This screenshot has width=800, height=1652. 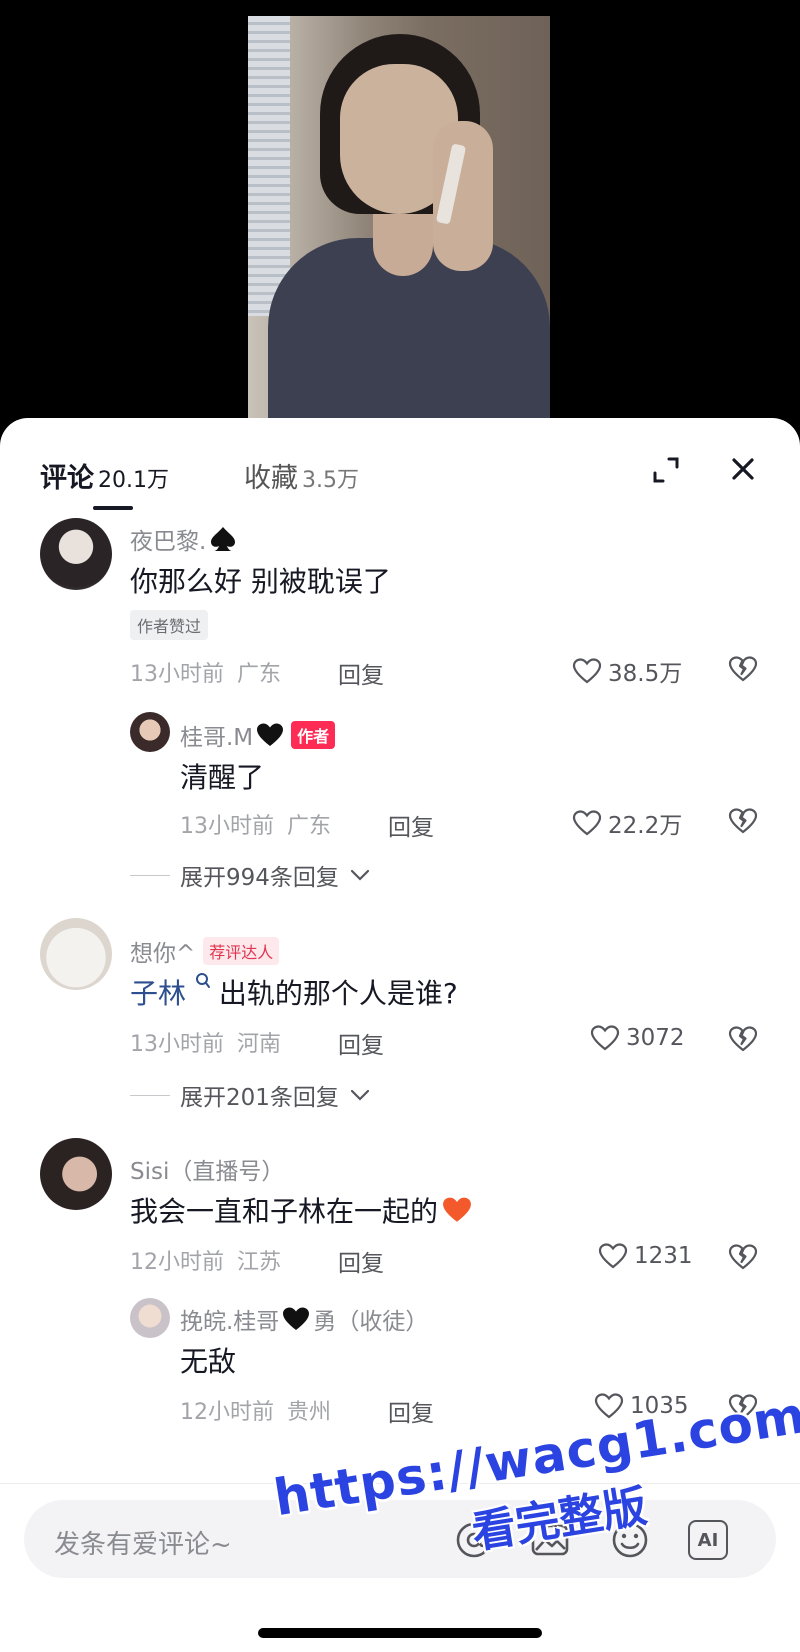 What do you see at coordinates (158, 993) in the screenshot?
I see `mention-text: 子林` at bounding box center [158, 993].